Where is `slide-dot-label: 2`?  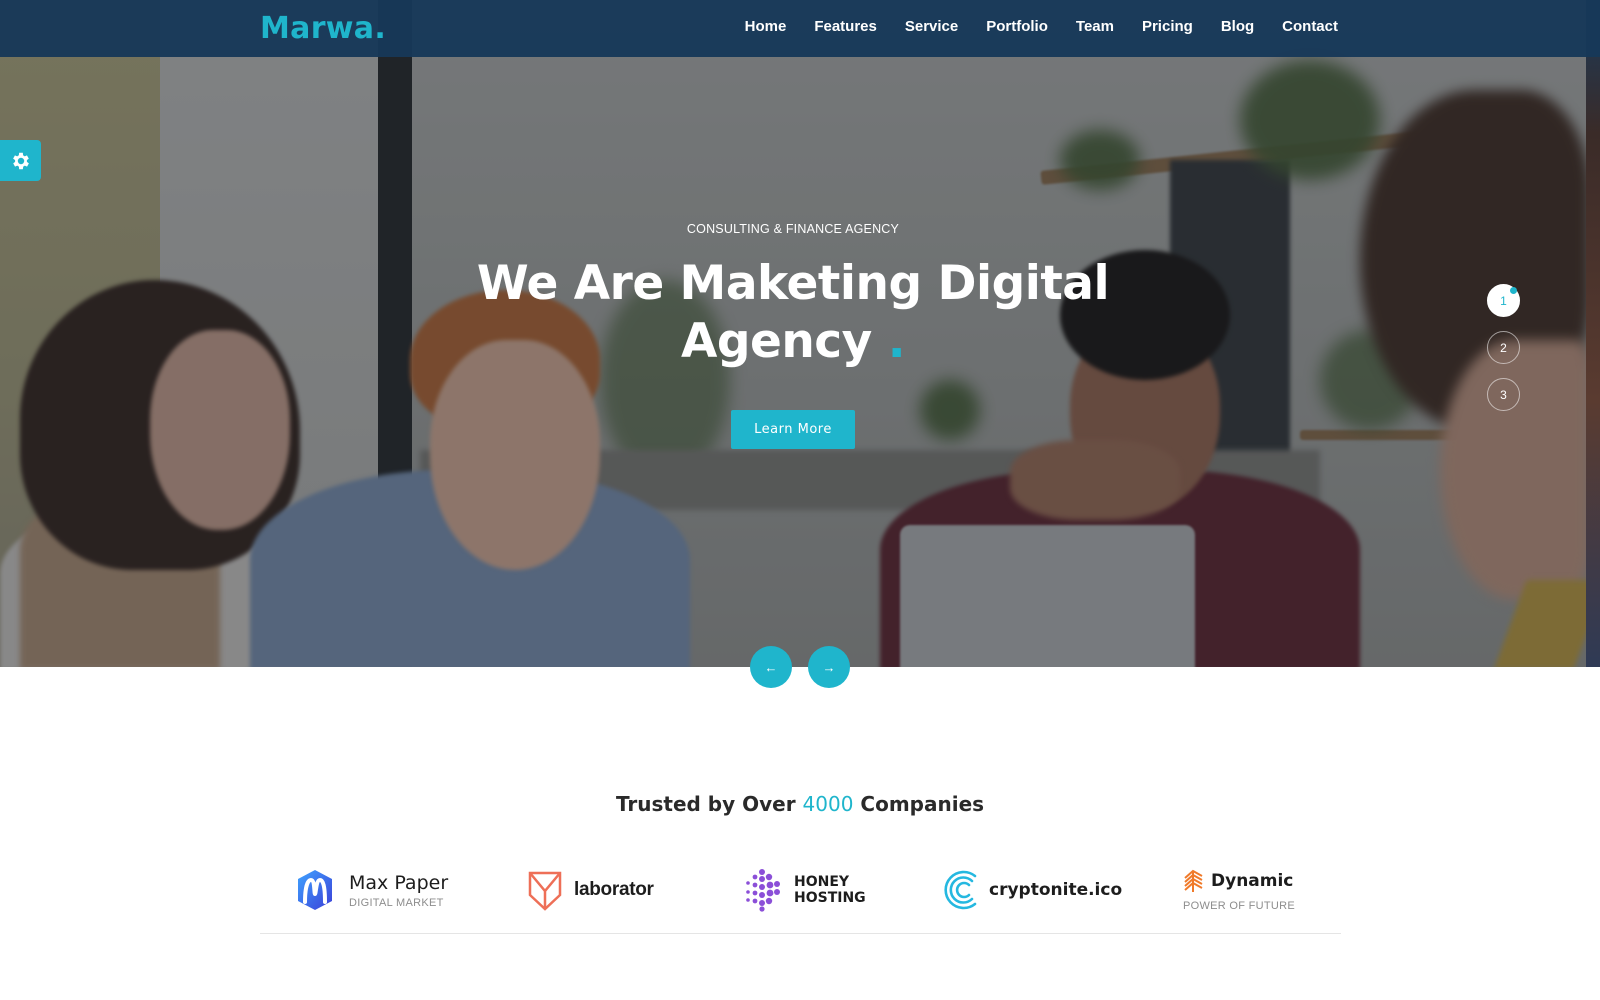 slide-dot-label: 2 is located at coordinates (1503, 347).